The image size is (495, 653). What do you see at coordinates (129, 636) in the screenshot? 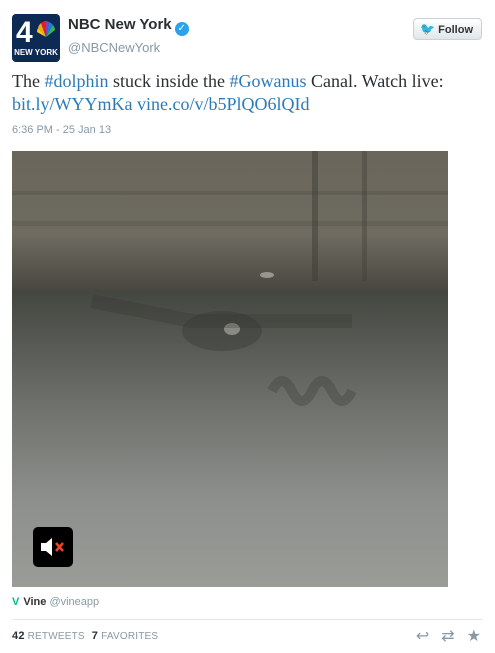
I see `favorites-label: FAVORITES` at bounding box center [129, 636].